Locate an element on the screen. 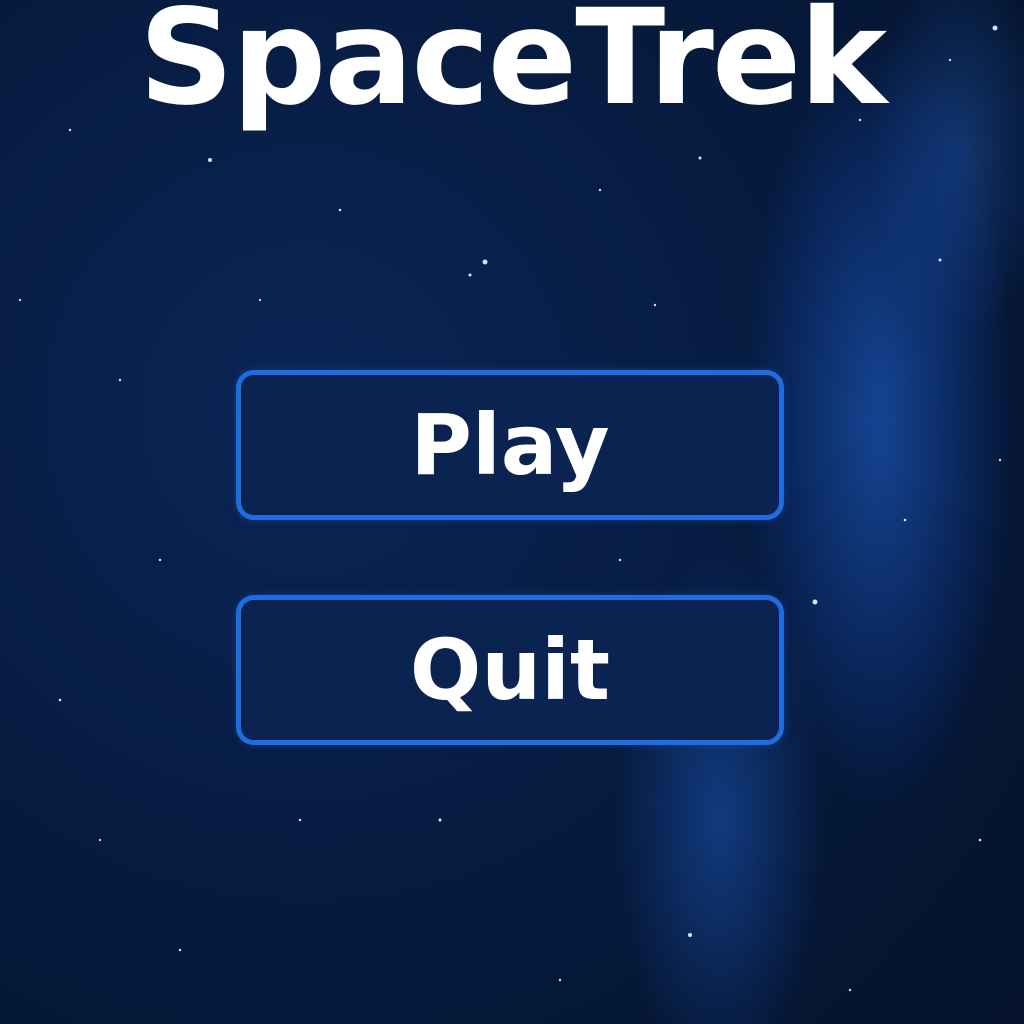  quit-button: Quit is located at coordinates (510, 670).